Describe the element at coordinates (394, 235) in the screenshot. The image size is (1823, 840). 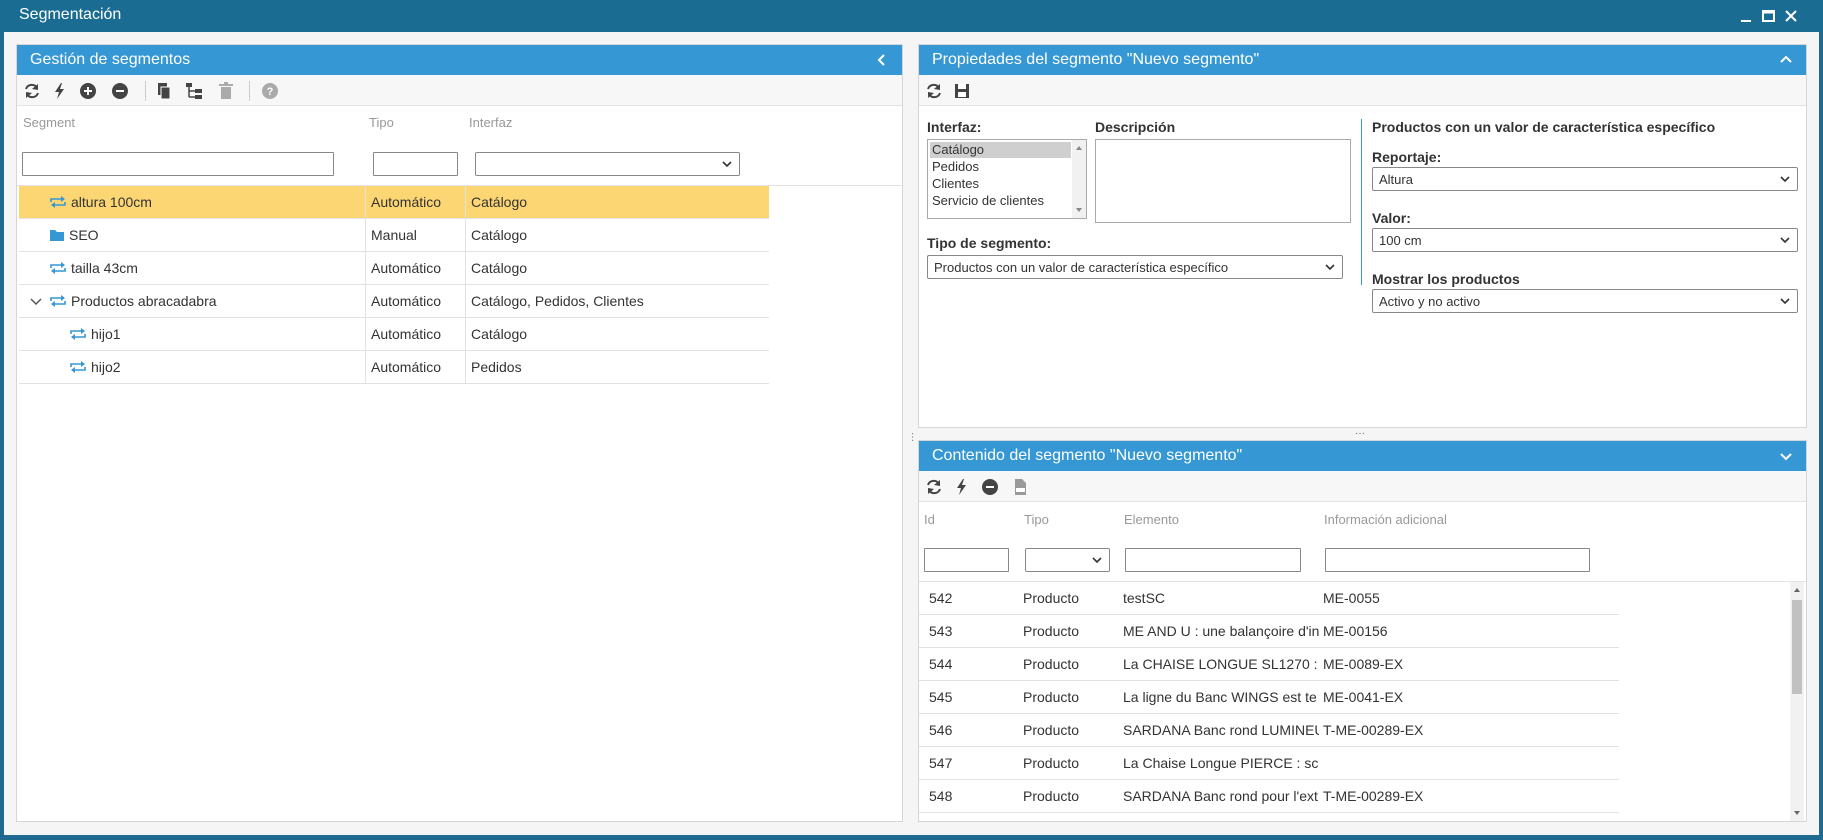
I see `tree-row: SEO Manual Catálogo` at that location.